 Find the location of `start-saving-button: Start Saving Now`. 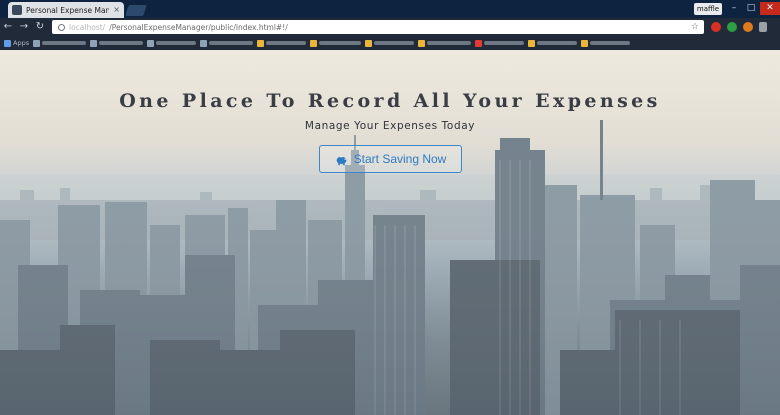

start-saving-button: Start Saving Now is located at coordinates (390, 159).